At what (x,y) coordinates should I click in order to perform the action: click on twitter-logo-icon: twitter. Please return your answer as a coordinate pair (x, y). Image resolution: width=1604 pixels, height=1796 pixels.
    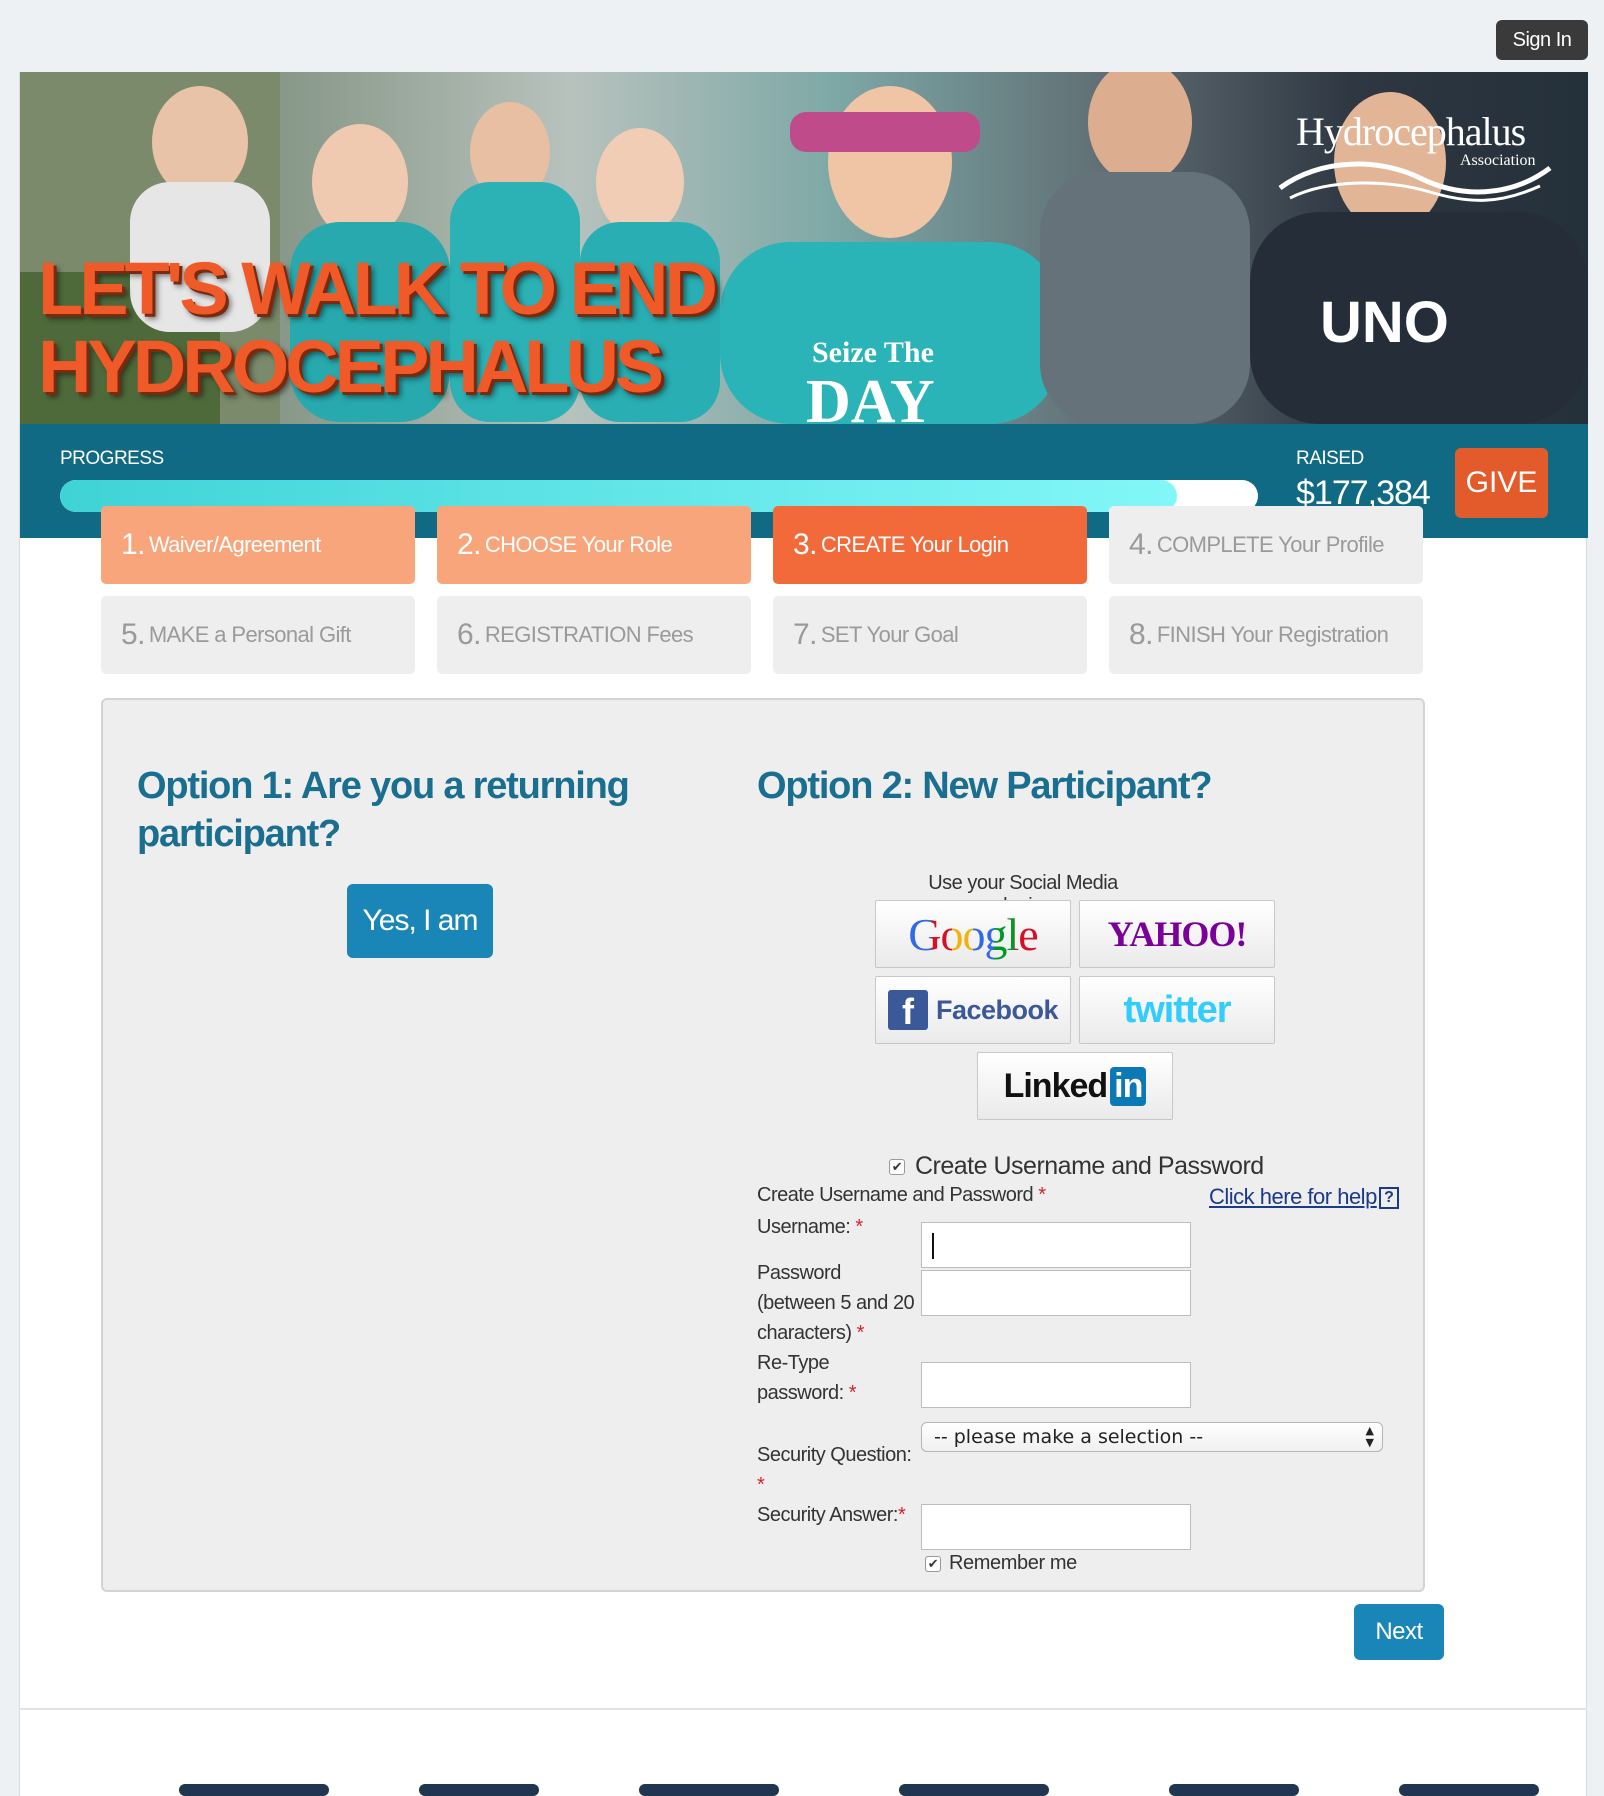
    Looking at the image, I should click on (1177, 1009).